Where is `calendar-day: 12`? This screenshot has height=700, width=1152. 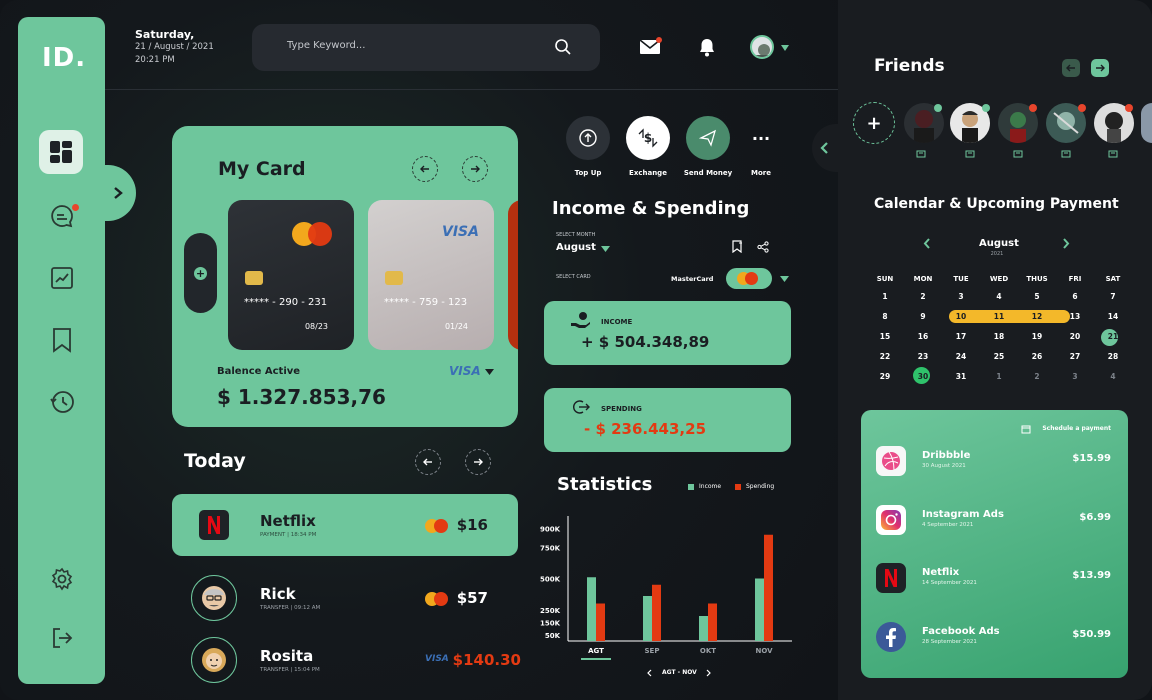 calendar-day: 12 is located at coordinates (1037, 316).